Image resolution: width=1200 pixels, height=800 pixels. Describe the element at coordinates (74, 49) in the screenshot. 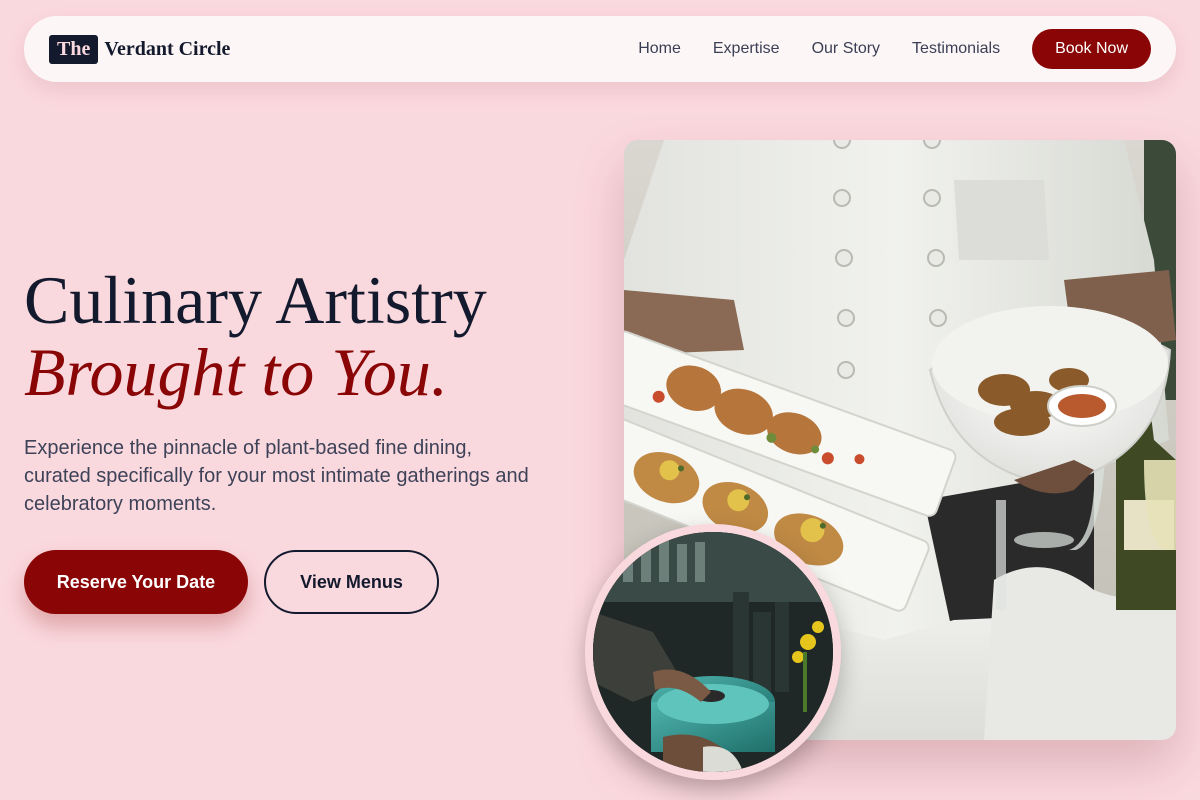

I see `logo-badge: The` at that location.